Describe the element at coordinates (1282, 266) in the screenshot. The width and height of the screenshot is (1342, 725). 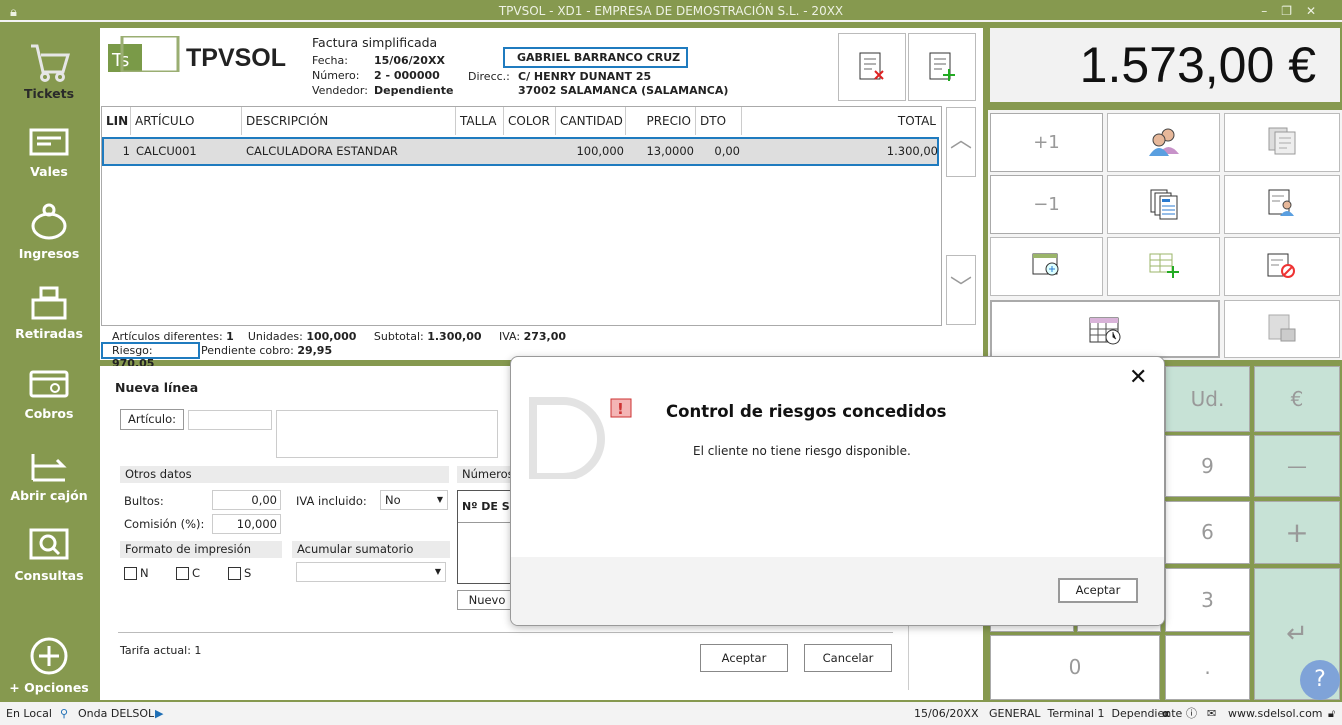
I see `cancel-ticket-button` at that location.